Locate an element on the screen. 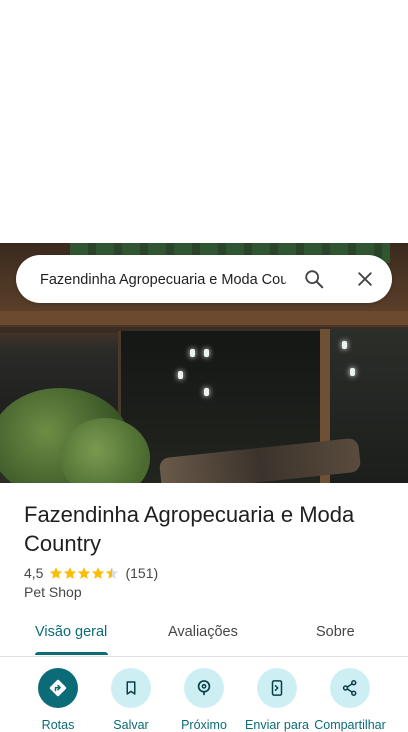 The image size is (408, 732). active-tab-indicator is located at coordinates (71, 653).